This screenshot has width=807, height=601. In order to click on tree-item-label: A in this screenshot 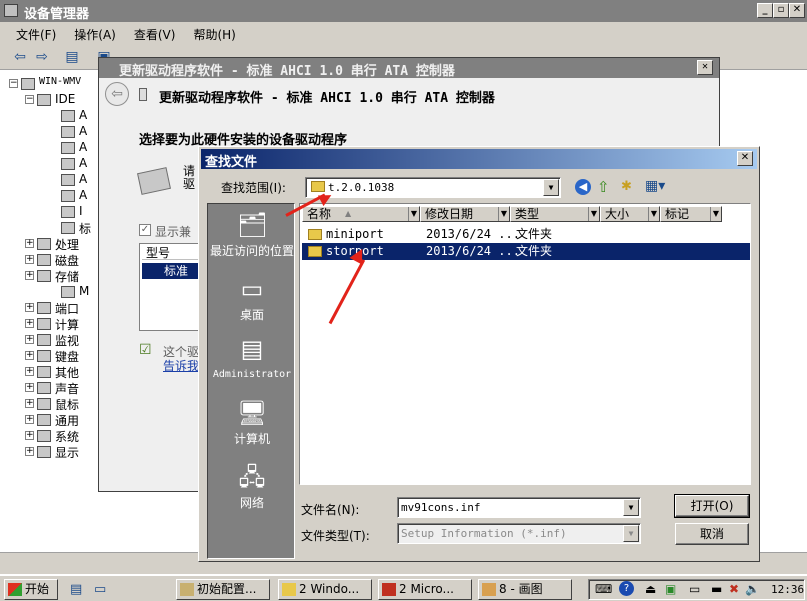, I will do `click(83, 147)`.